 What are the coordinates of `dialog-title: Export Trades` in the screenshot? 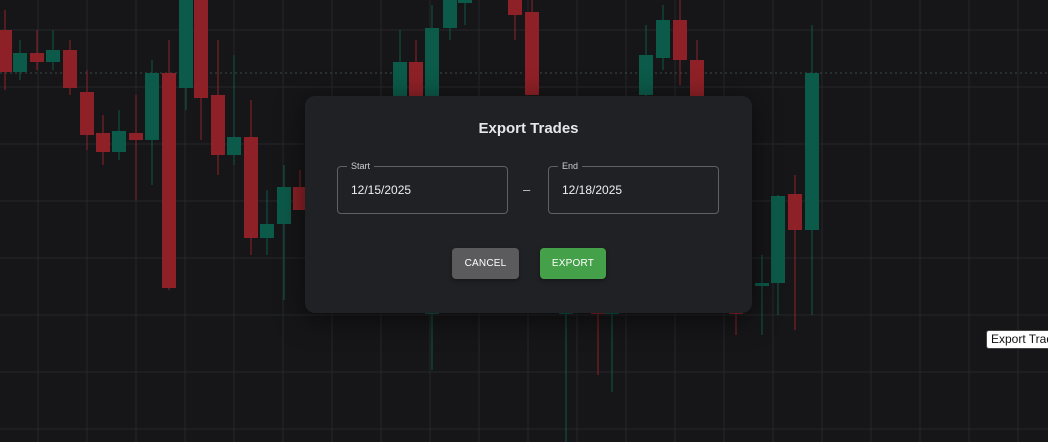 It's located at (528, 128).